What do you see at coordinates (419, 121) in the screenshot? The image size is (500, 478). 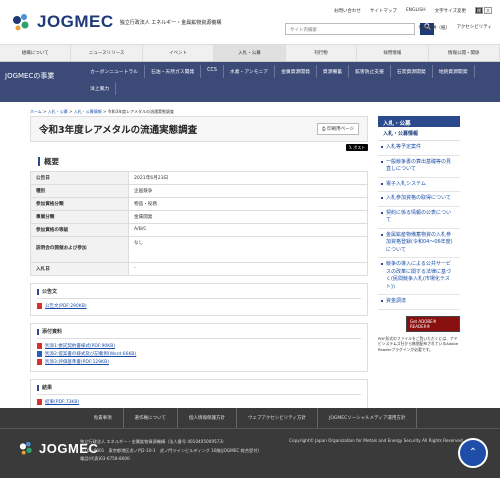 I see `sidebar-heading: 入札・公募` at bounding box center [419, 121].